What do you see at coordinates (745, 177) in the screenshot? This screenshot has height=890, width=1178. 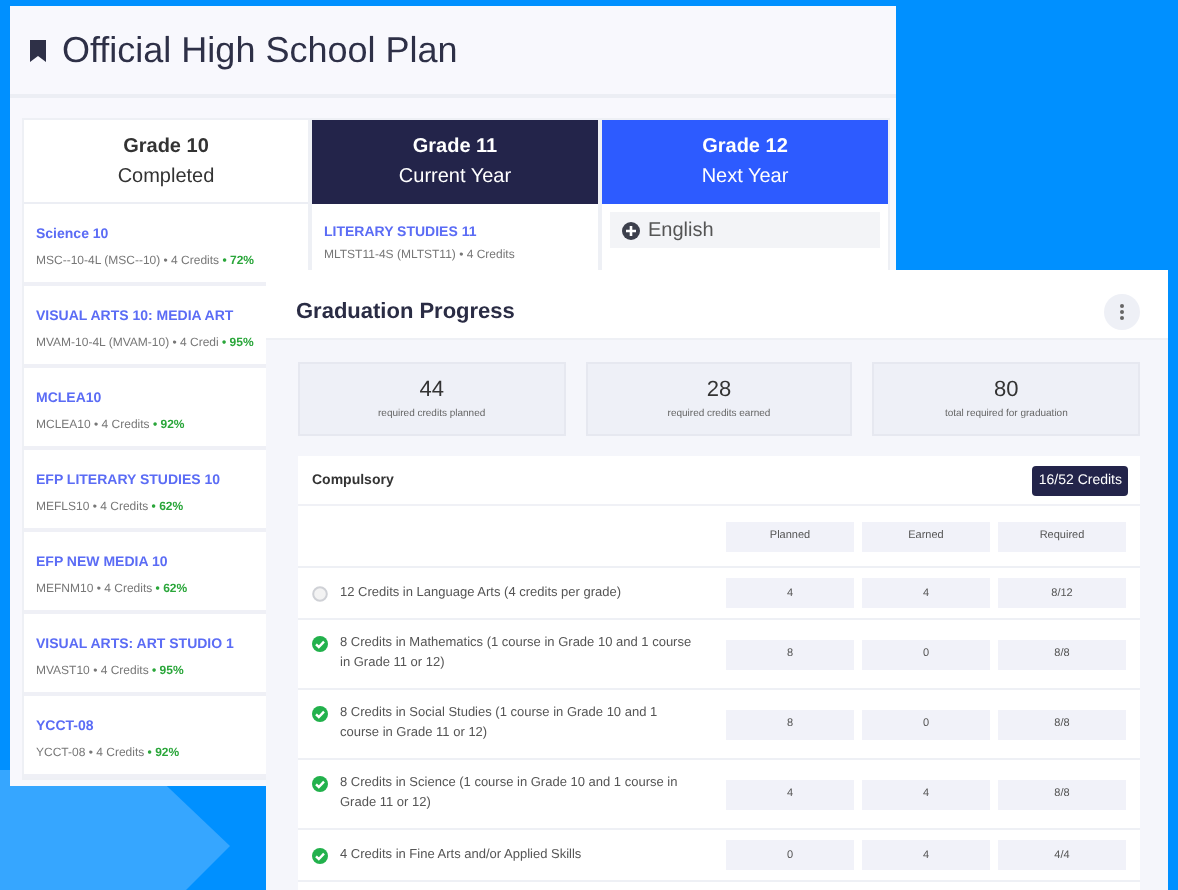 I see `grade-status: Next Year` at bounding box center [745, 177].